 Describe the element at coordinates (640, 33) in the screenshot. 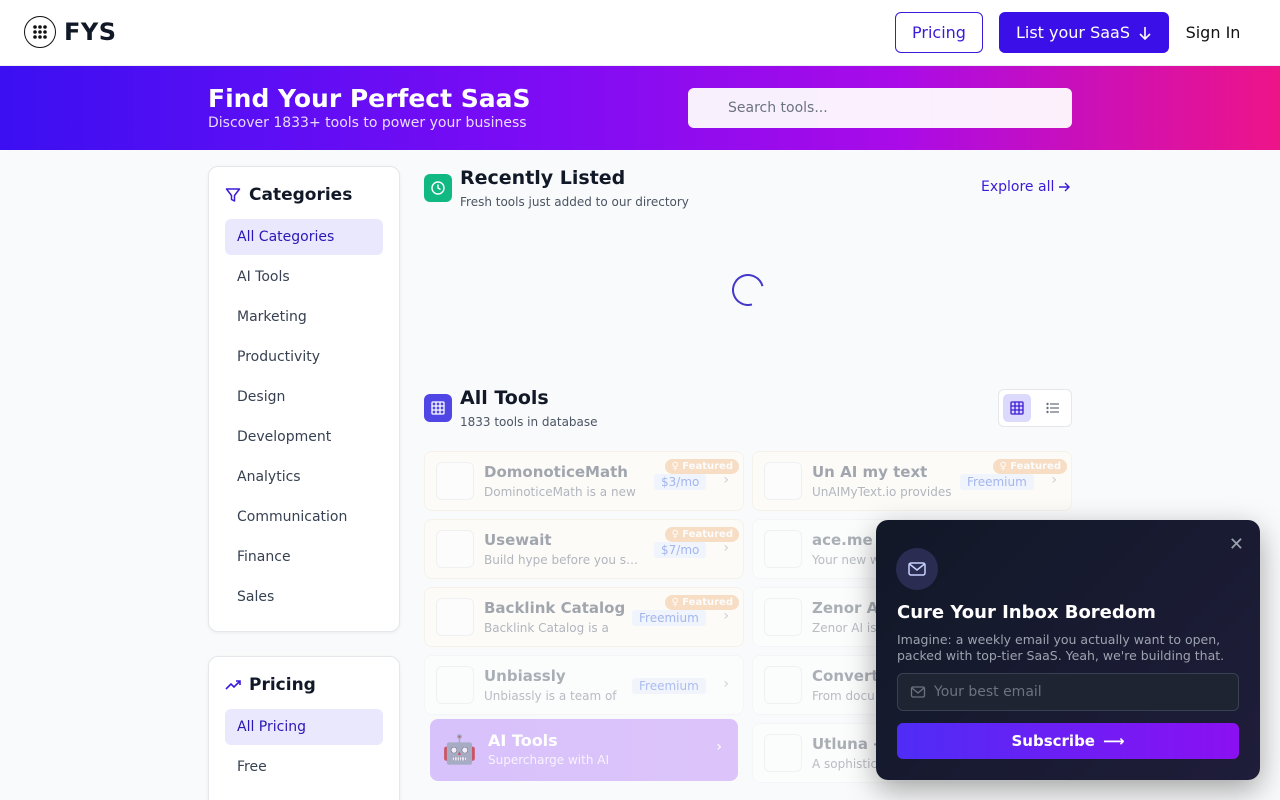

I see `top-navbar: FYS Pricing List your SaaS Sign In` at that location.